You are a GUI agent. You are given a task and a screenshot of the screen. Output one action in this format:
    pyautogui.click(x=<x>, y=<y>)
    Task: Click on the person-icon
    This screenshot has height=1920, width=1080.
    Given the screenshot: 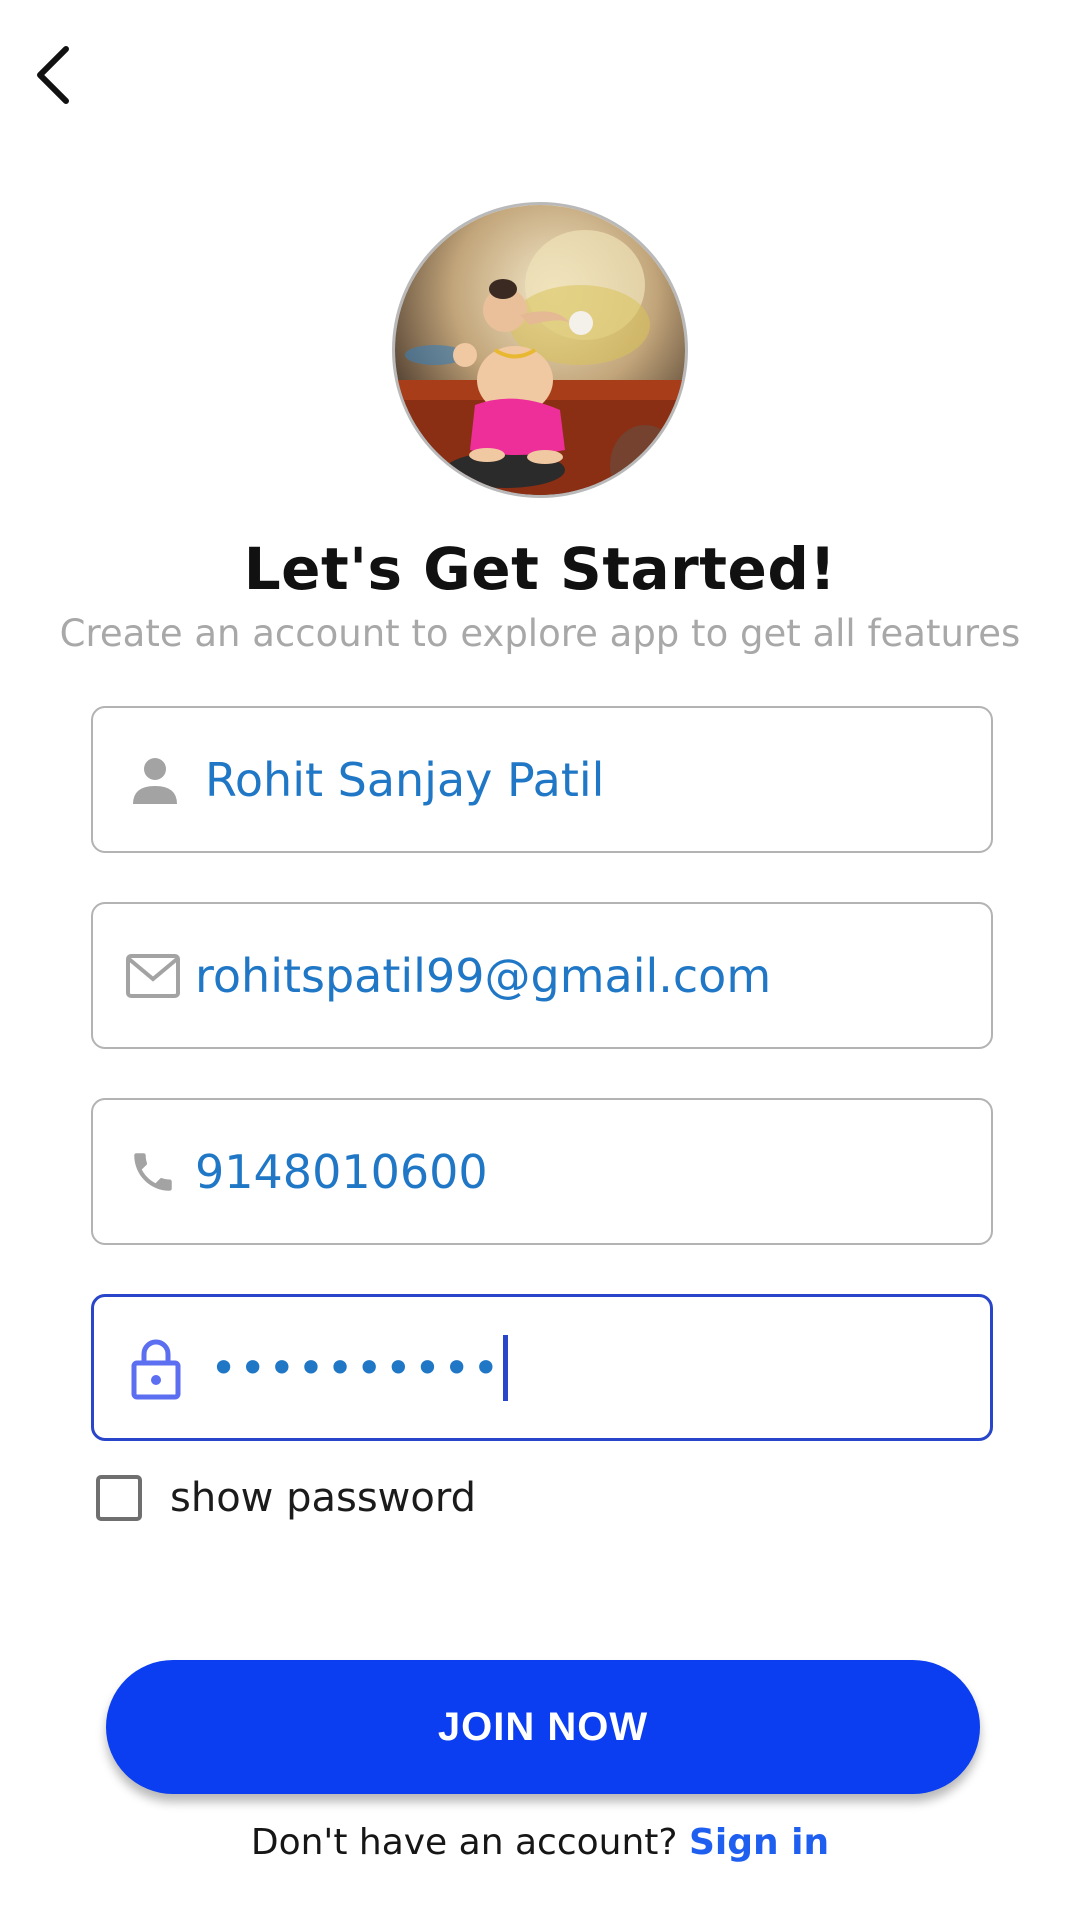 What is the action you would take?
    pyautogui.click(x=155, y=780)
    